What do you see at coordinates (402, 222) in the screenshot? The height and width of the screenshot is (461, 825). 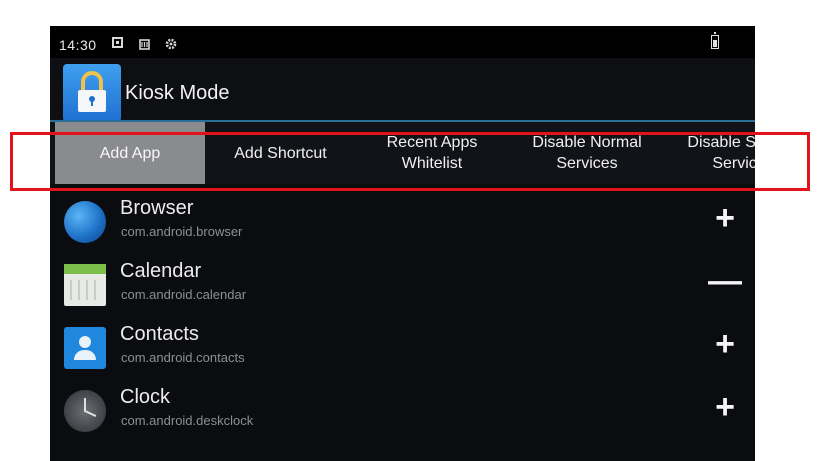 I see `list-item-browser: Browser com.android.browser +` at bounding box center [402, 222].